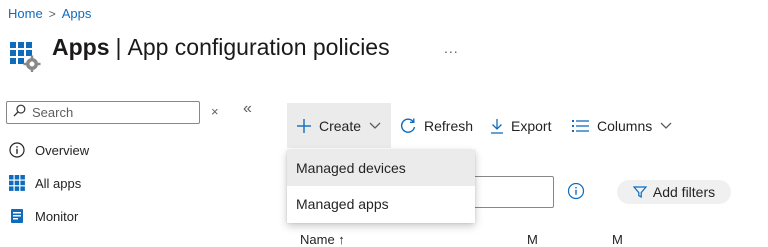 Image resolution: width=768 pixels, height=247 pixels. I want to click on create-dropdown-menu: Managed devices Managed apps, so click(381, 186).